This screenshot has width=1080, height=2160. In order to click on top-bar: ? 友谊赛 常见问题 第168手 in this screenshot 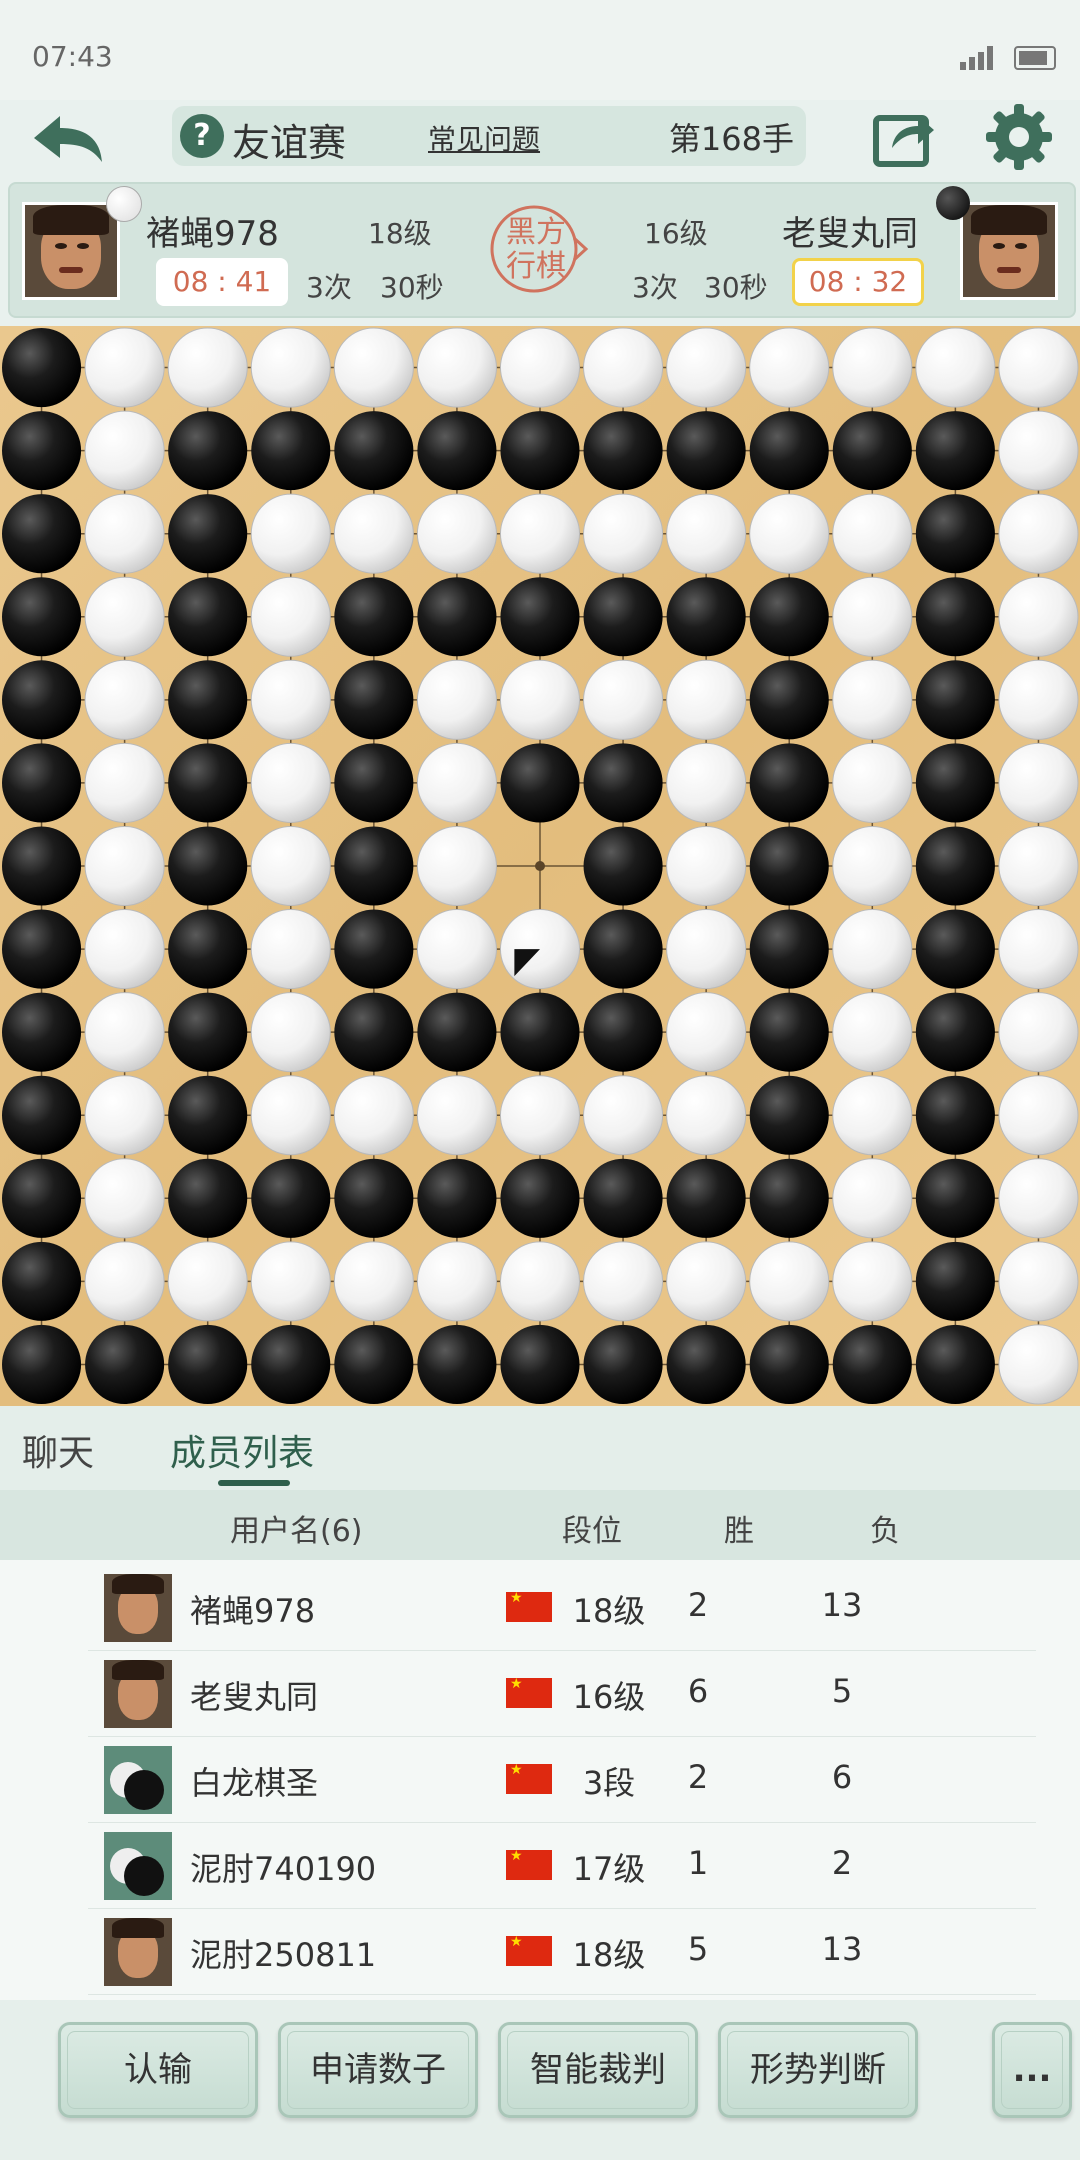, I will do `click(540, 140)`.